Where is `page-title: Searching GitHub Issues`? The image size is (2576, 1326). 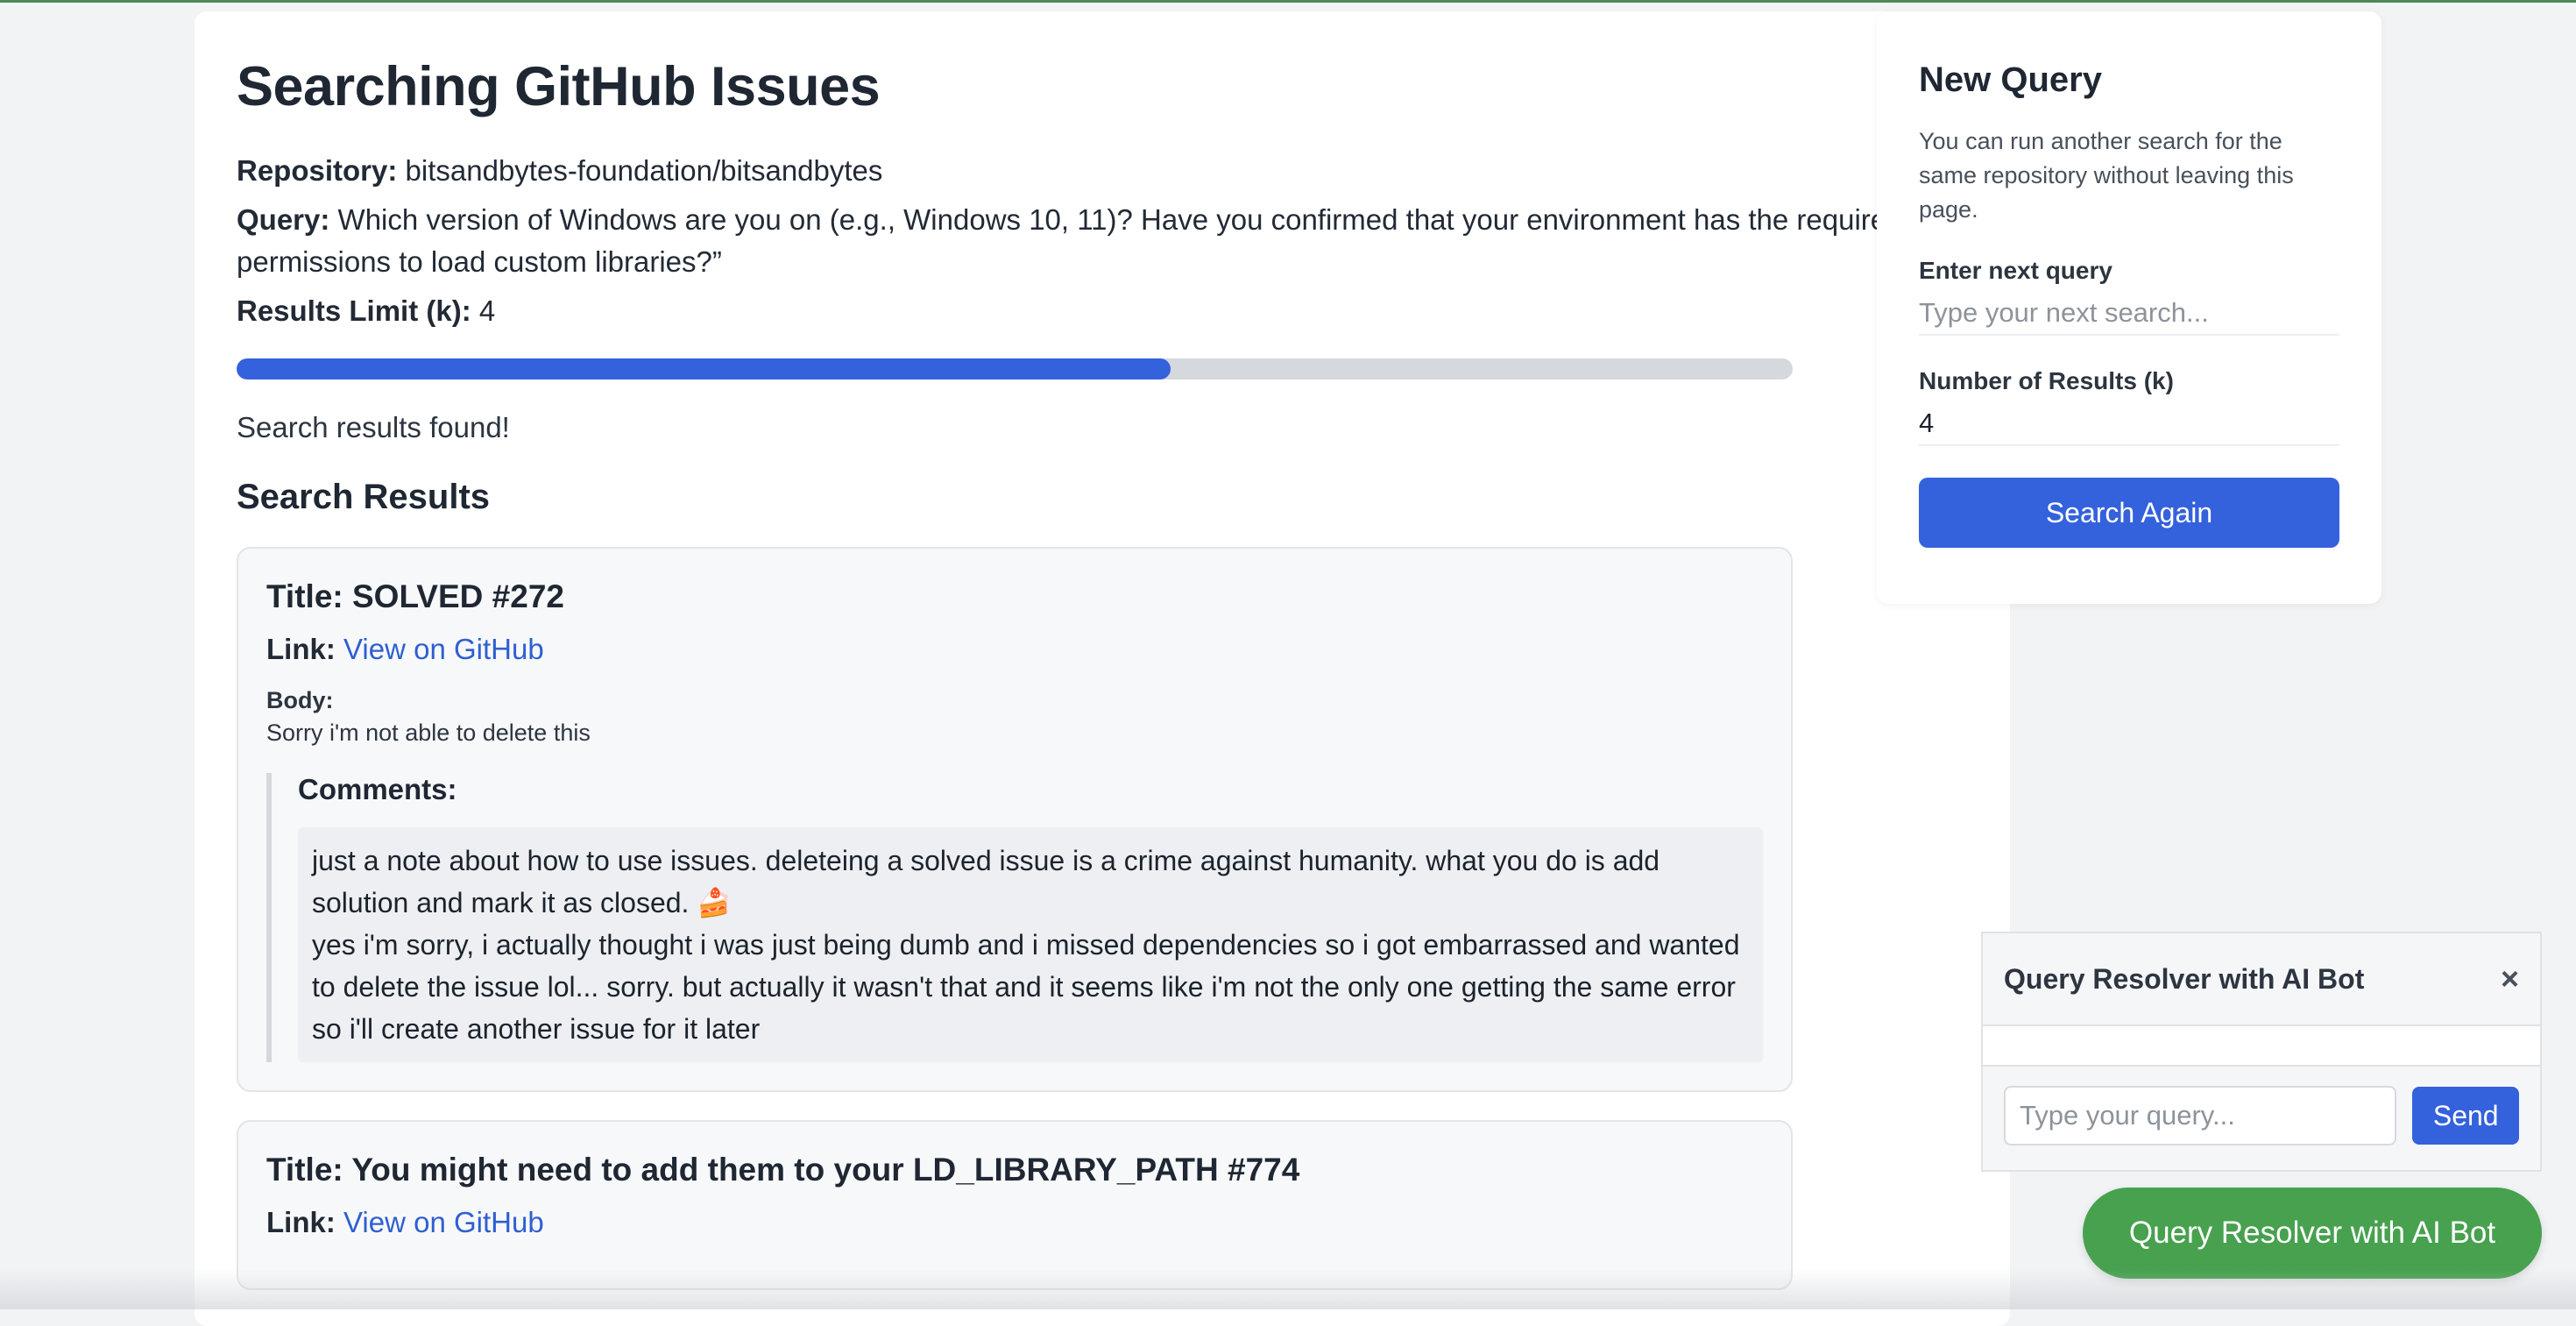 page-title: Searching GitHub Issues is located at coordinates (559, 86).